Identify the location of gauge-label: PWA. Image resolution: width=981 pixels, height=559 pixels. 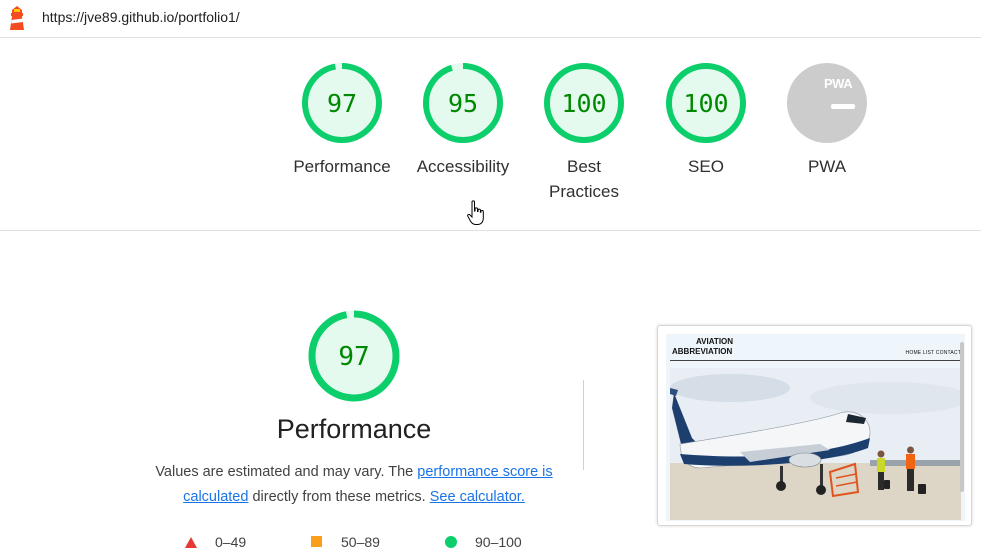
(827, 166).